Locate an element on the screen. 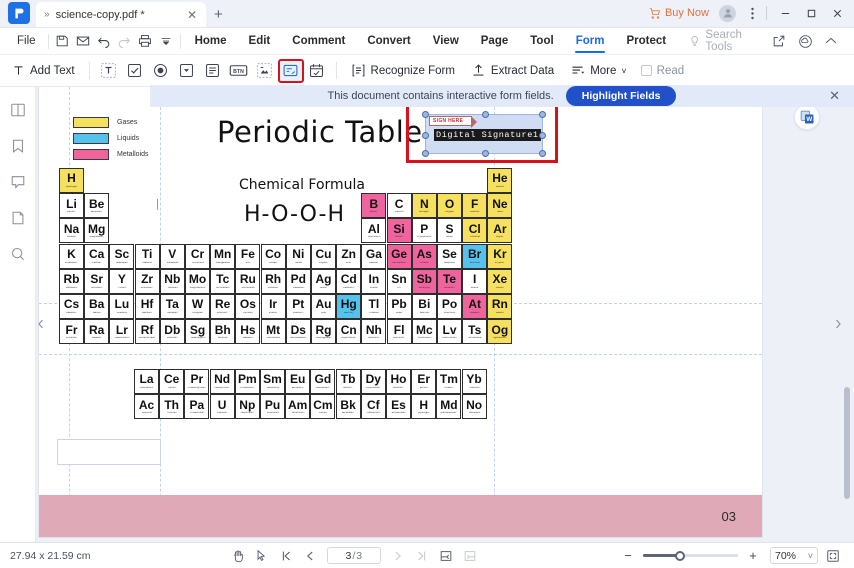  zoom-slider is located at coordinates (690, 556).